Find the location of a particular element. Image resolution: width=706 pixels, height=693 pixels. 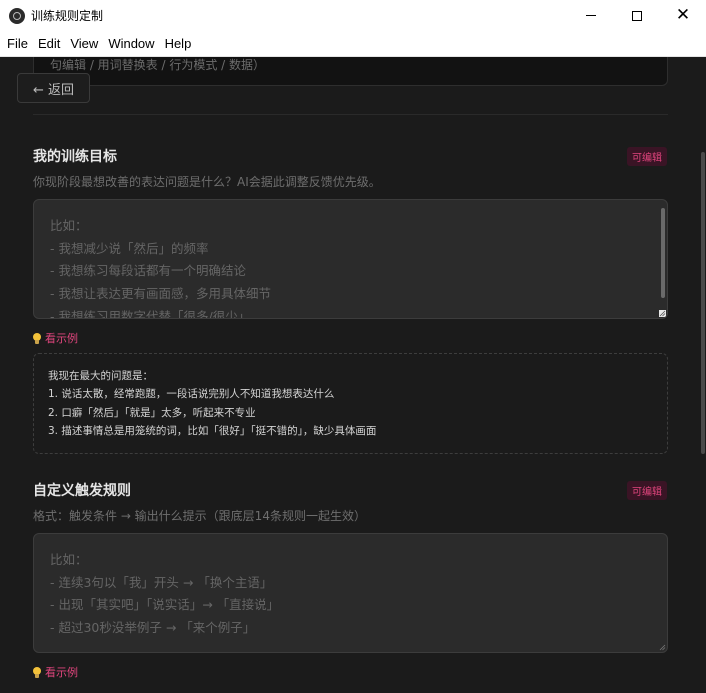

title-bar: 训练规则定制 ✕ is located at coordinates (353, 15).